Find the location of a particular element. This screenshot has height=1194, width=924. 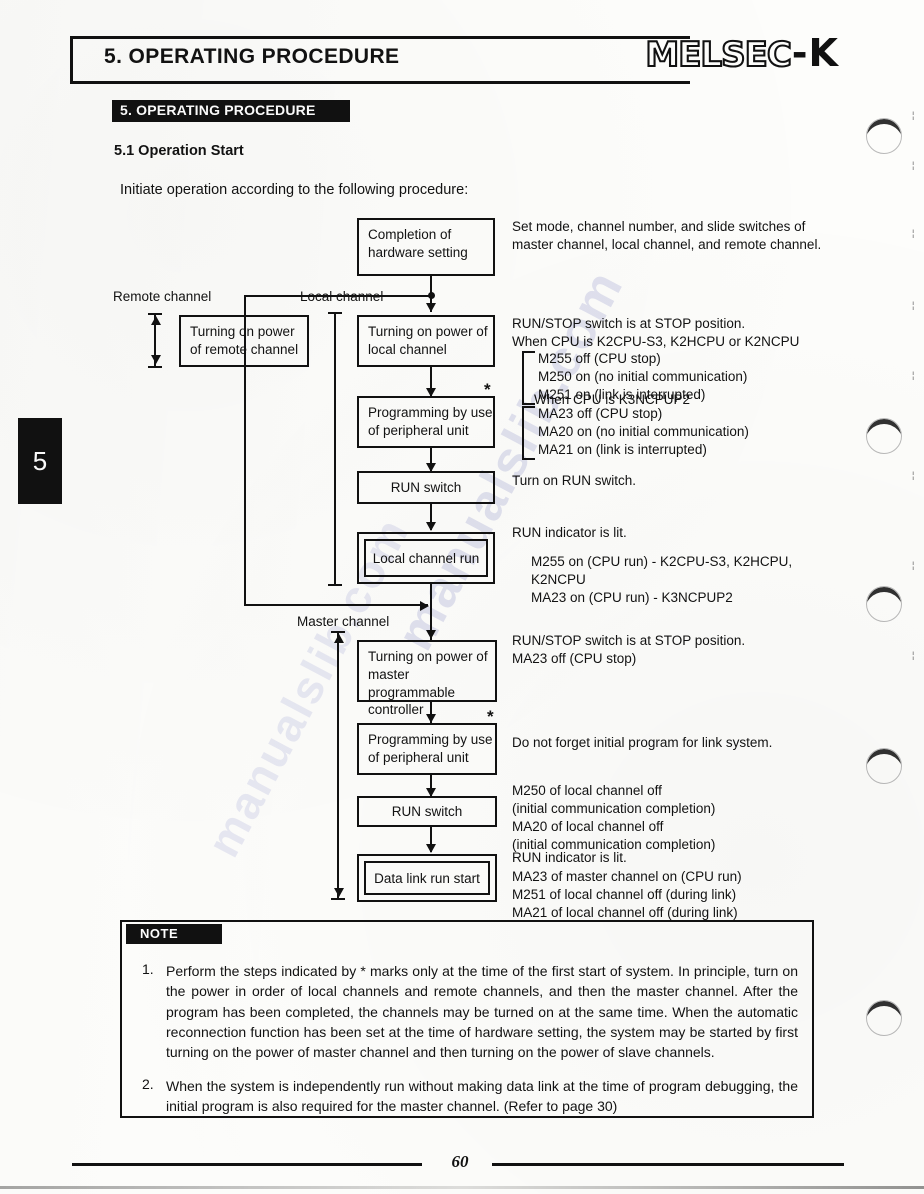

page-number: 60 is located at coordinates (460, 1161).